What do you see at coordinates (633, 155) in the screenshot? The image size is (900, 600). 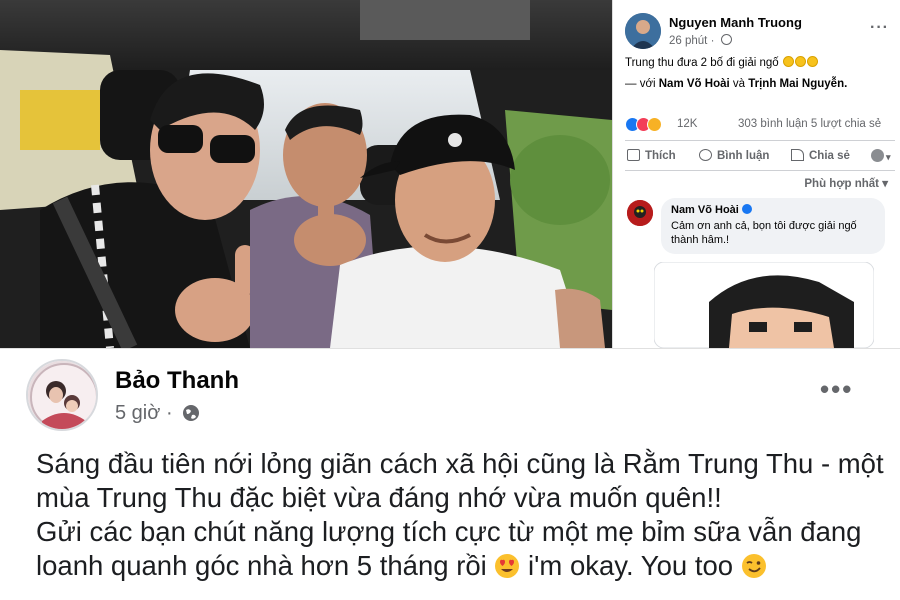 I see `thumbs-up-icon` at bounding box center [633, 155].